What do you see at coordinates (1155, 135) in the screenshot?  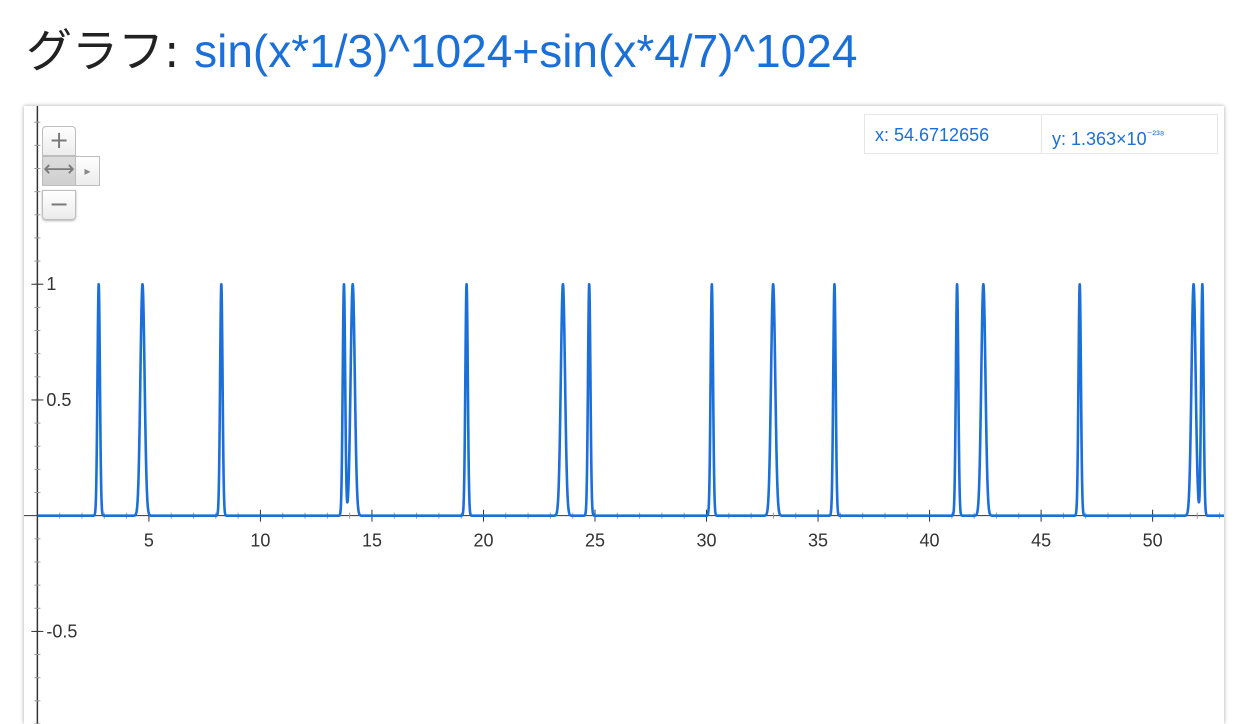 I see `y-readout-exponent: ⁻²³⁸` at bounding box center [1155, 135].